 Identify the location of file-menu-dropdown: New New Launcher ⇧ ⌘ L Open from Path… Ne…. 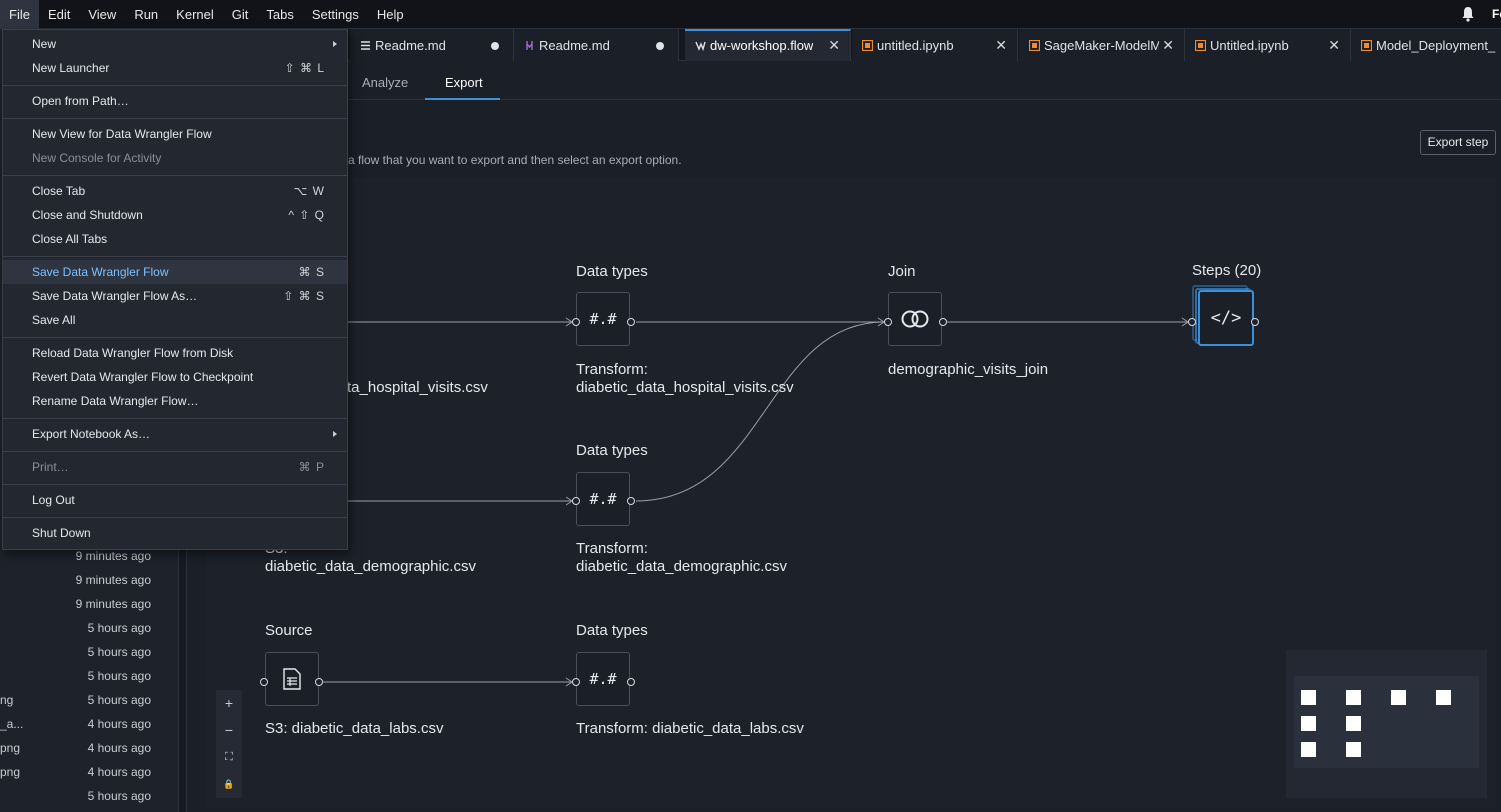
(175, 289).